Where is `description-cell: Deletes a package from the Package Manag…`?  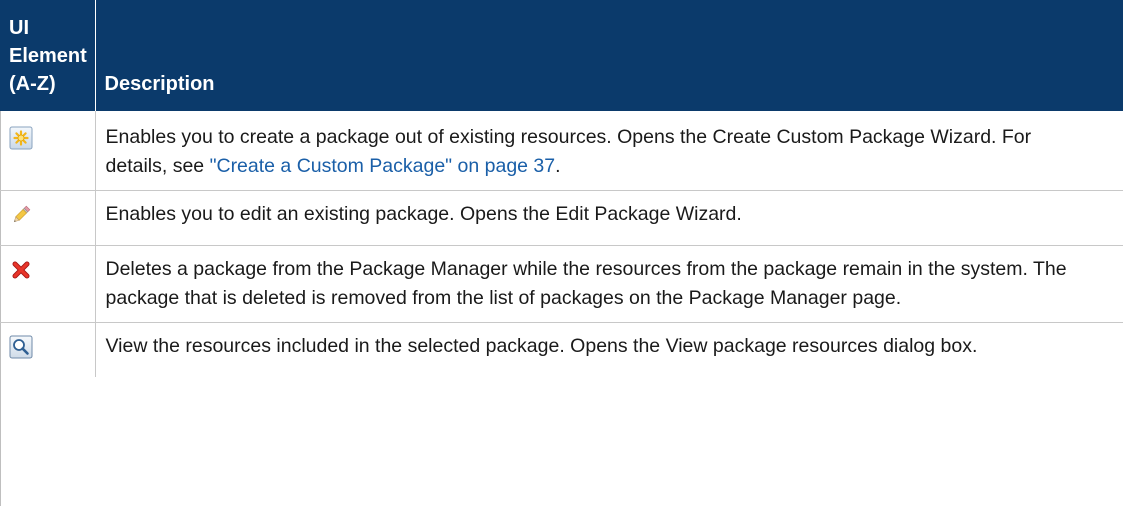 description-cell: Deletes a package from the Package Manag… is located at coordinates (609, 284).